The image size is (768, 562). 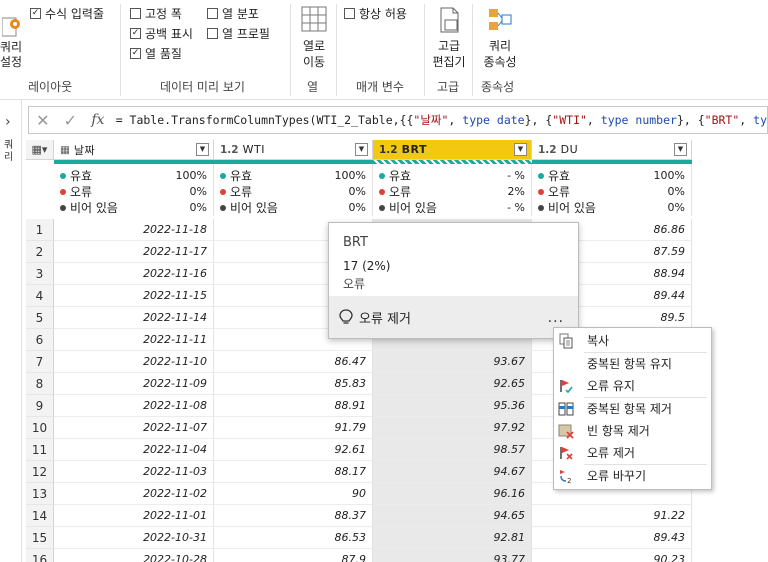 What do you see at coordinates (40, 555) in the screenshot?
I see `row-number: 16` at bounding box center [40, 555].